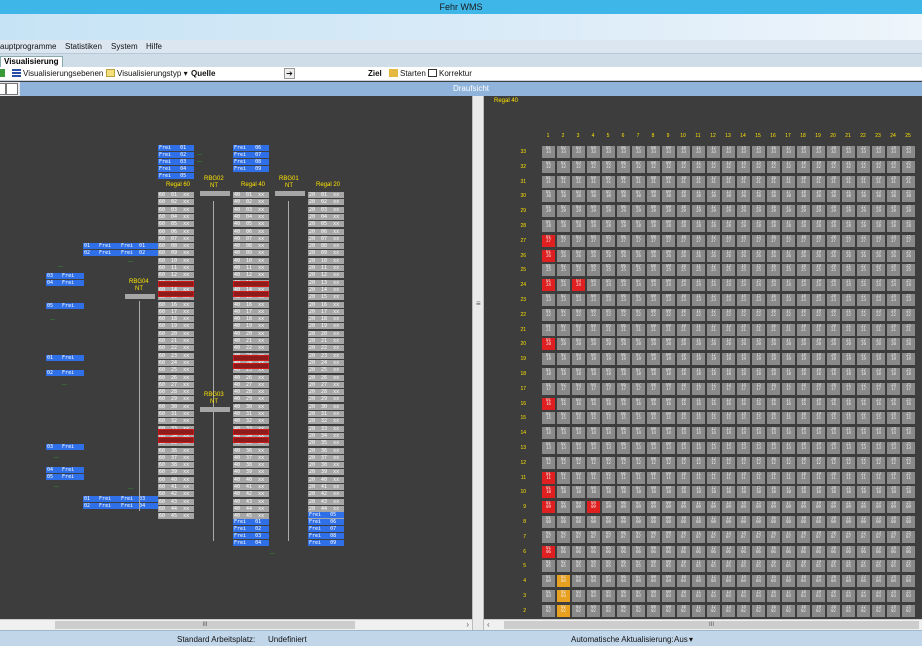 The height and width of the screenshot is (646, 922). Describe the element at coordinates (623, 581) in the screenshot. I see `rack-slot: 06 04` at that location.